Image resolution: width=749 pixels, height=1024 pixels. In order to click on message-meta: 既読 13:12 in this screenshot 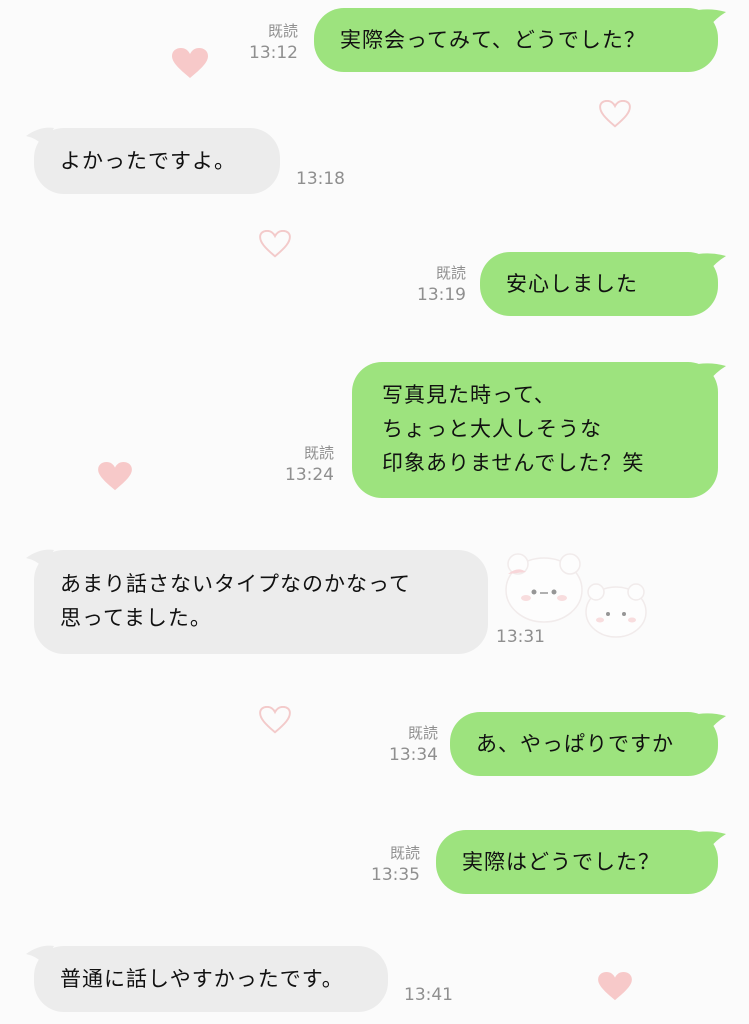, I will do `click(269, 42)`.